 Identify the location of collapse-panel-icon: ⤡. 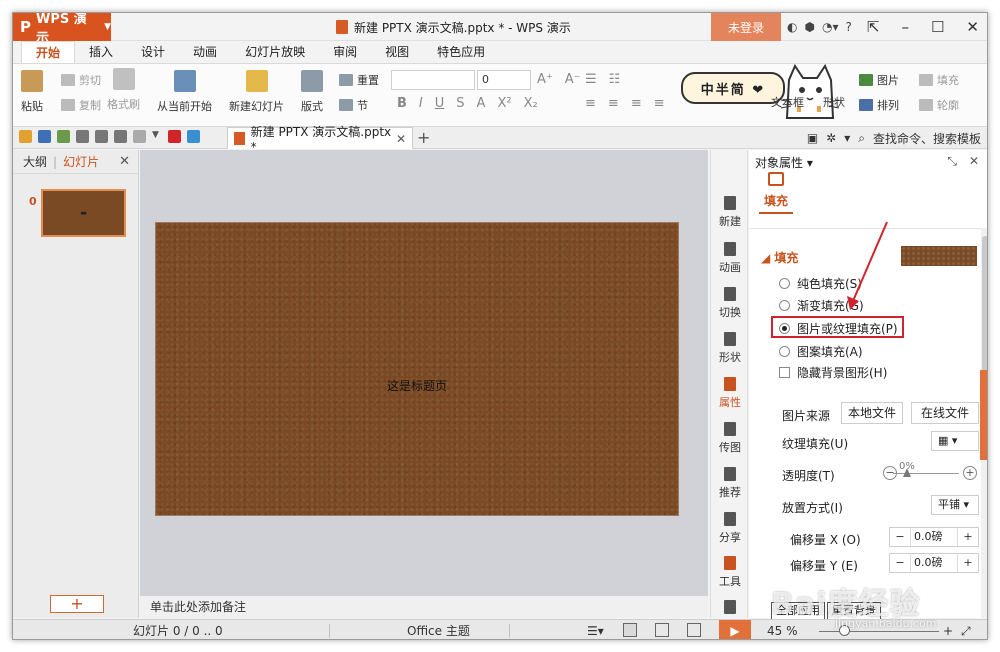
(952, 161).